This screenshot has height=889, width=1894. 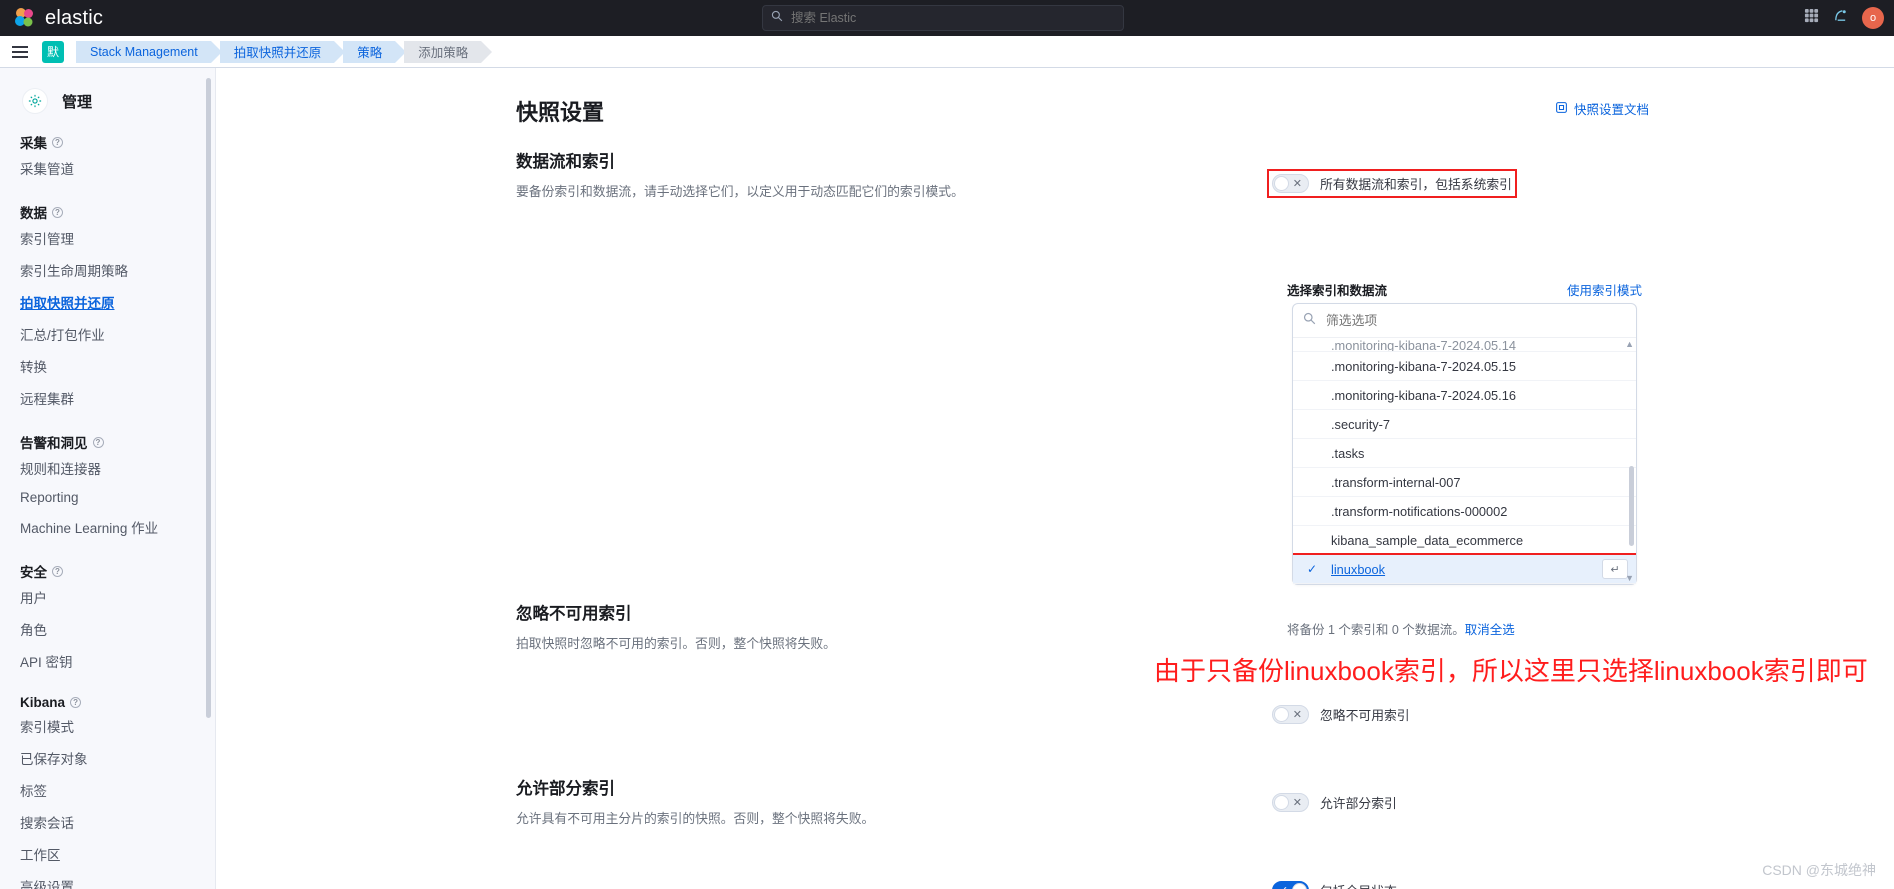 I want to click on index-name: linuxbook, so click(x=1358, y=569).